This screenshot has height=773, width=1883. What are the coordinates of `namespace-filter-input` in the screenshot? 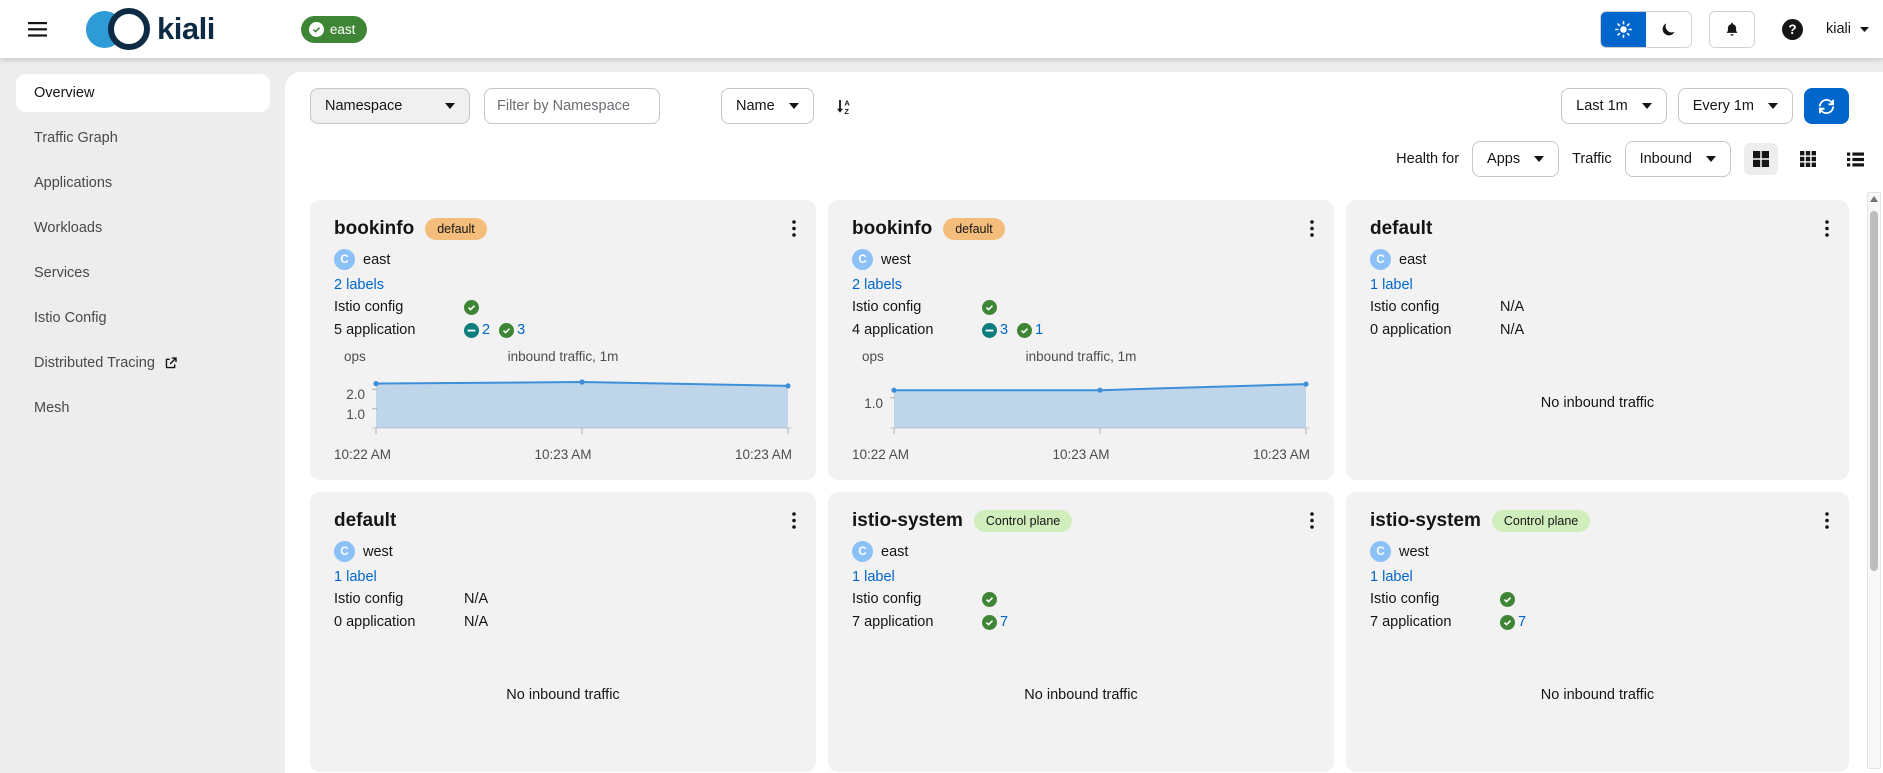 It's located at (572, 106).